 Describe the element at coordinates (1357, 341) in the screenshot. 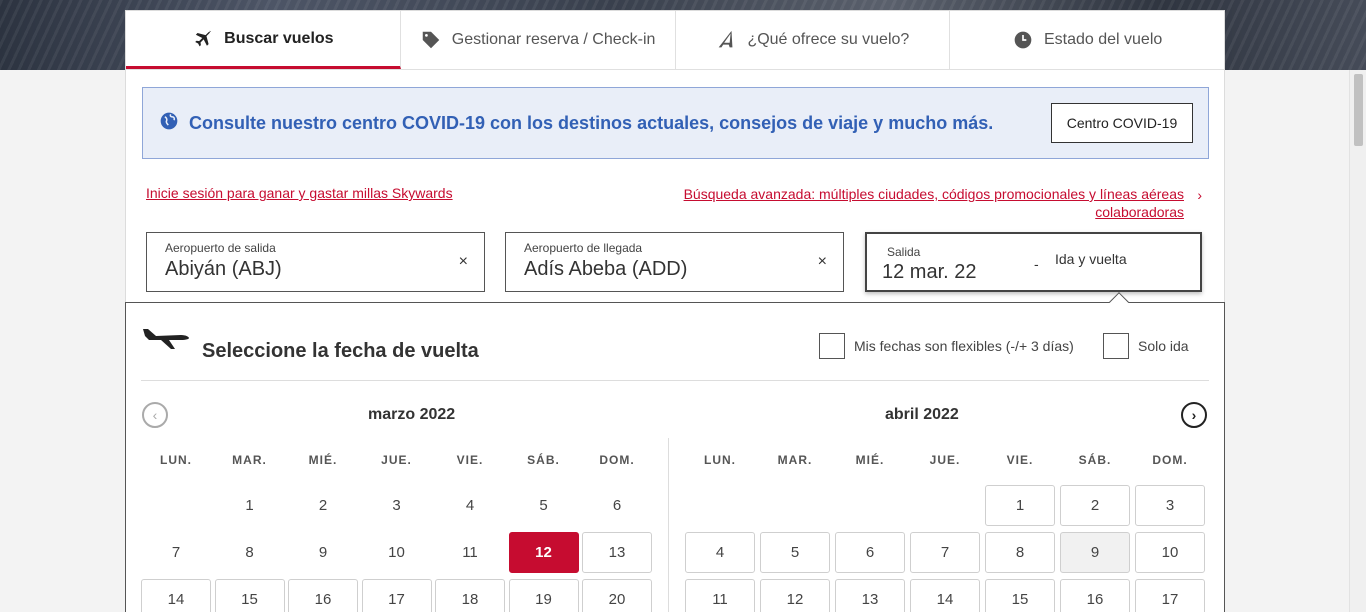

I see `page-scrollbar` at that location.